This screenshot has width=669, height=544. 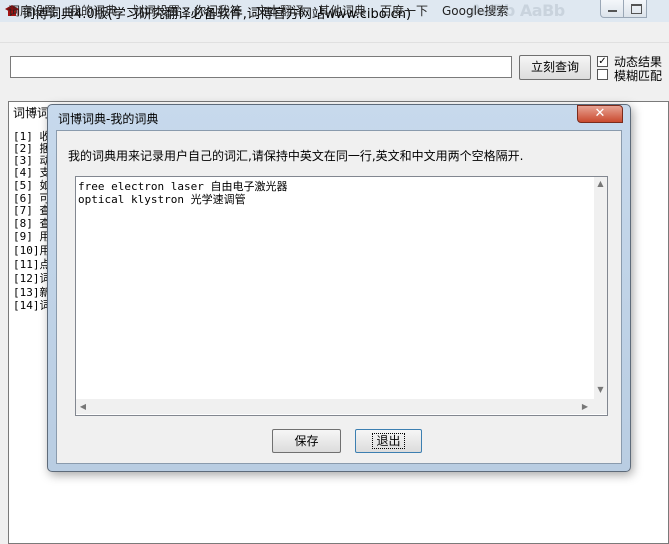 What do you see at coordinates (32, 160) in the screenshot?
I see `result-line: [3] 动` at bounding box center [32, 160].